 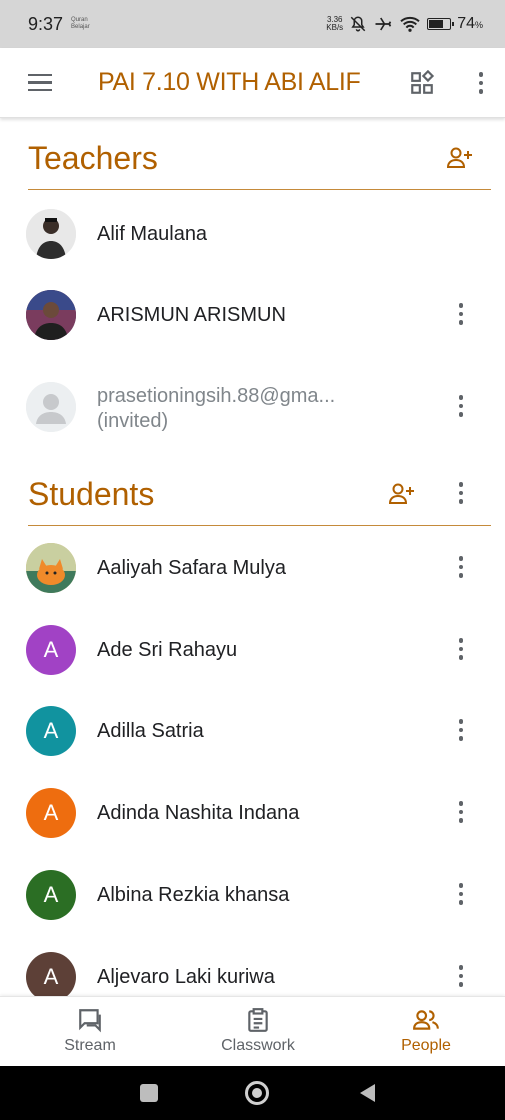 What do you see at coordinates (441, 24) in the screenshot?
I see `battery-charging-icon` at bounding box center [441, 24].